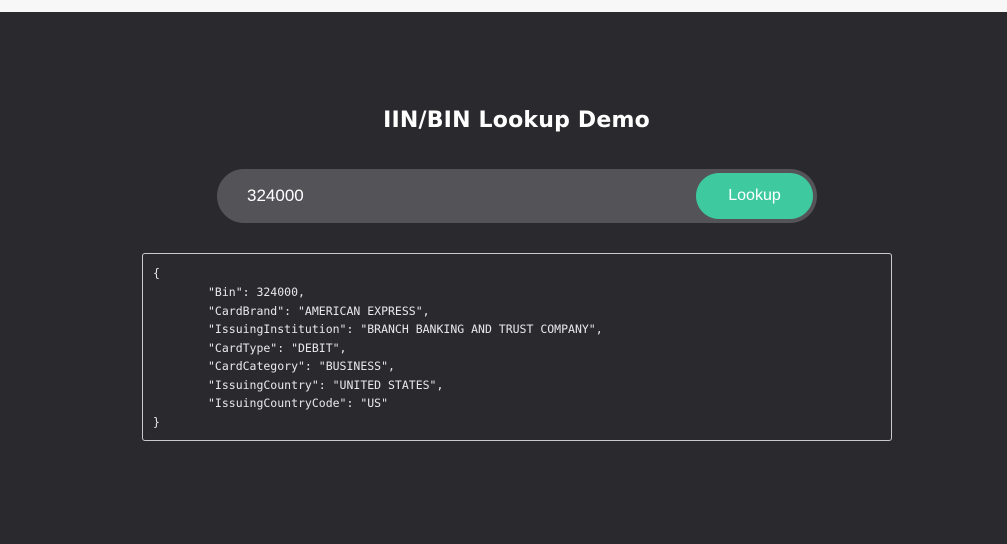  I want to click on page-title: IIN/BIN Lookup Demo, so click(516, 120).